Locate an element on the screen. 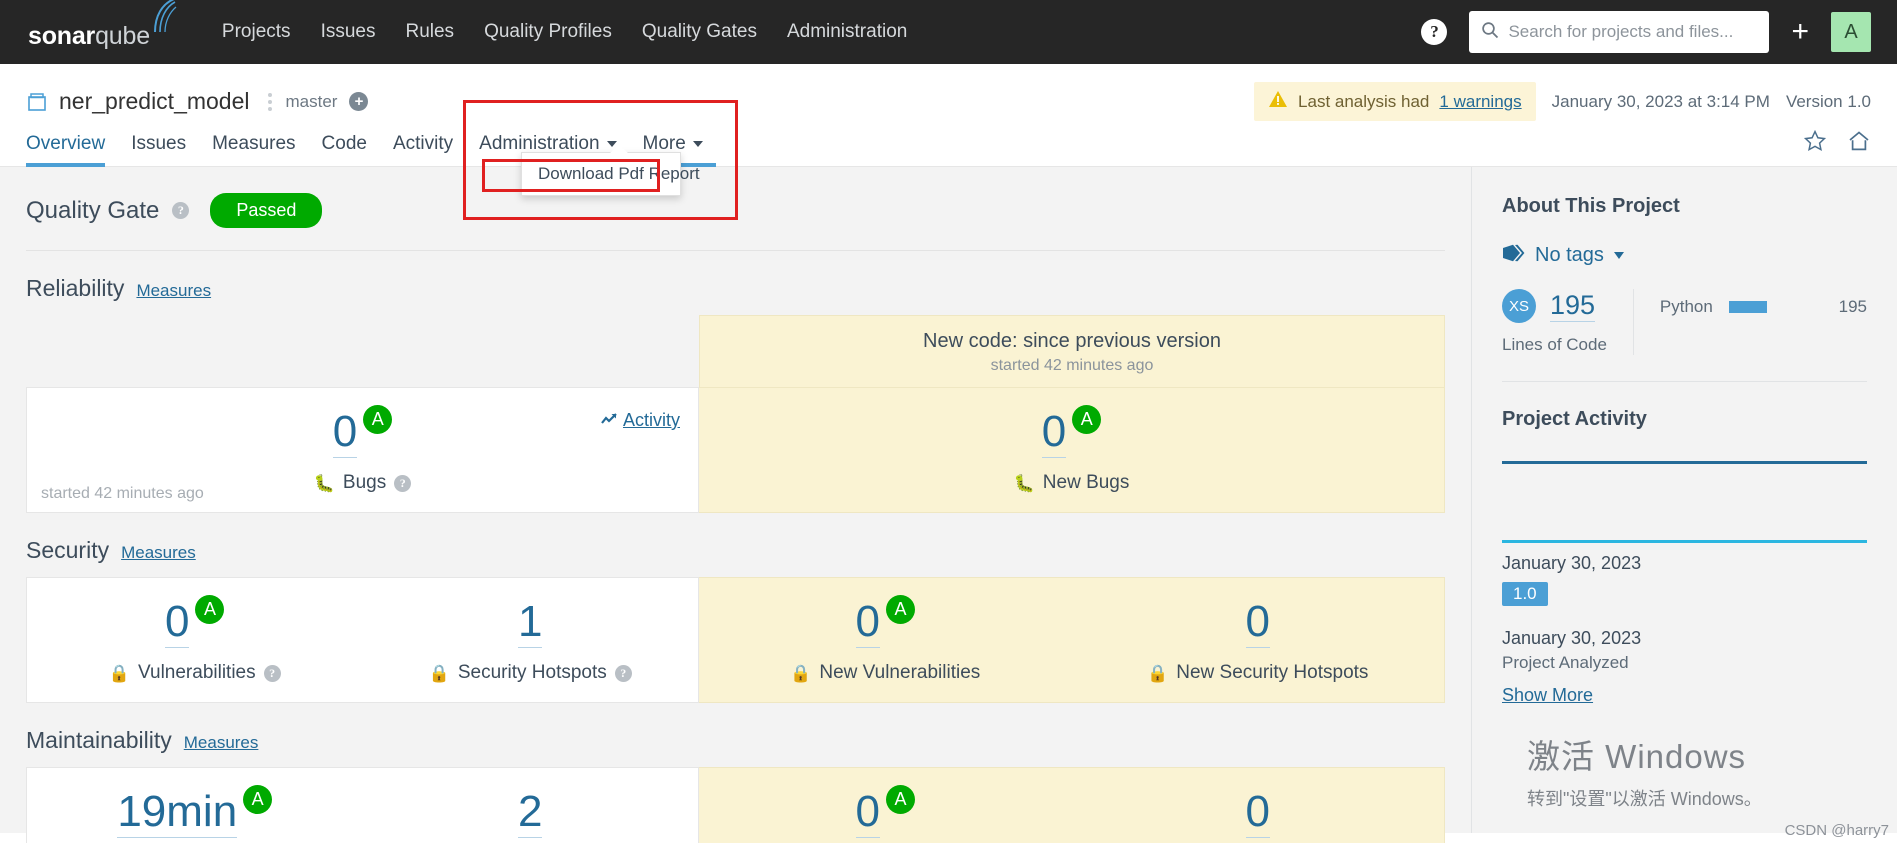 The image size is (1897, 843). add-branch-icon: + is located at coordinates (359, 101).